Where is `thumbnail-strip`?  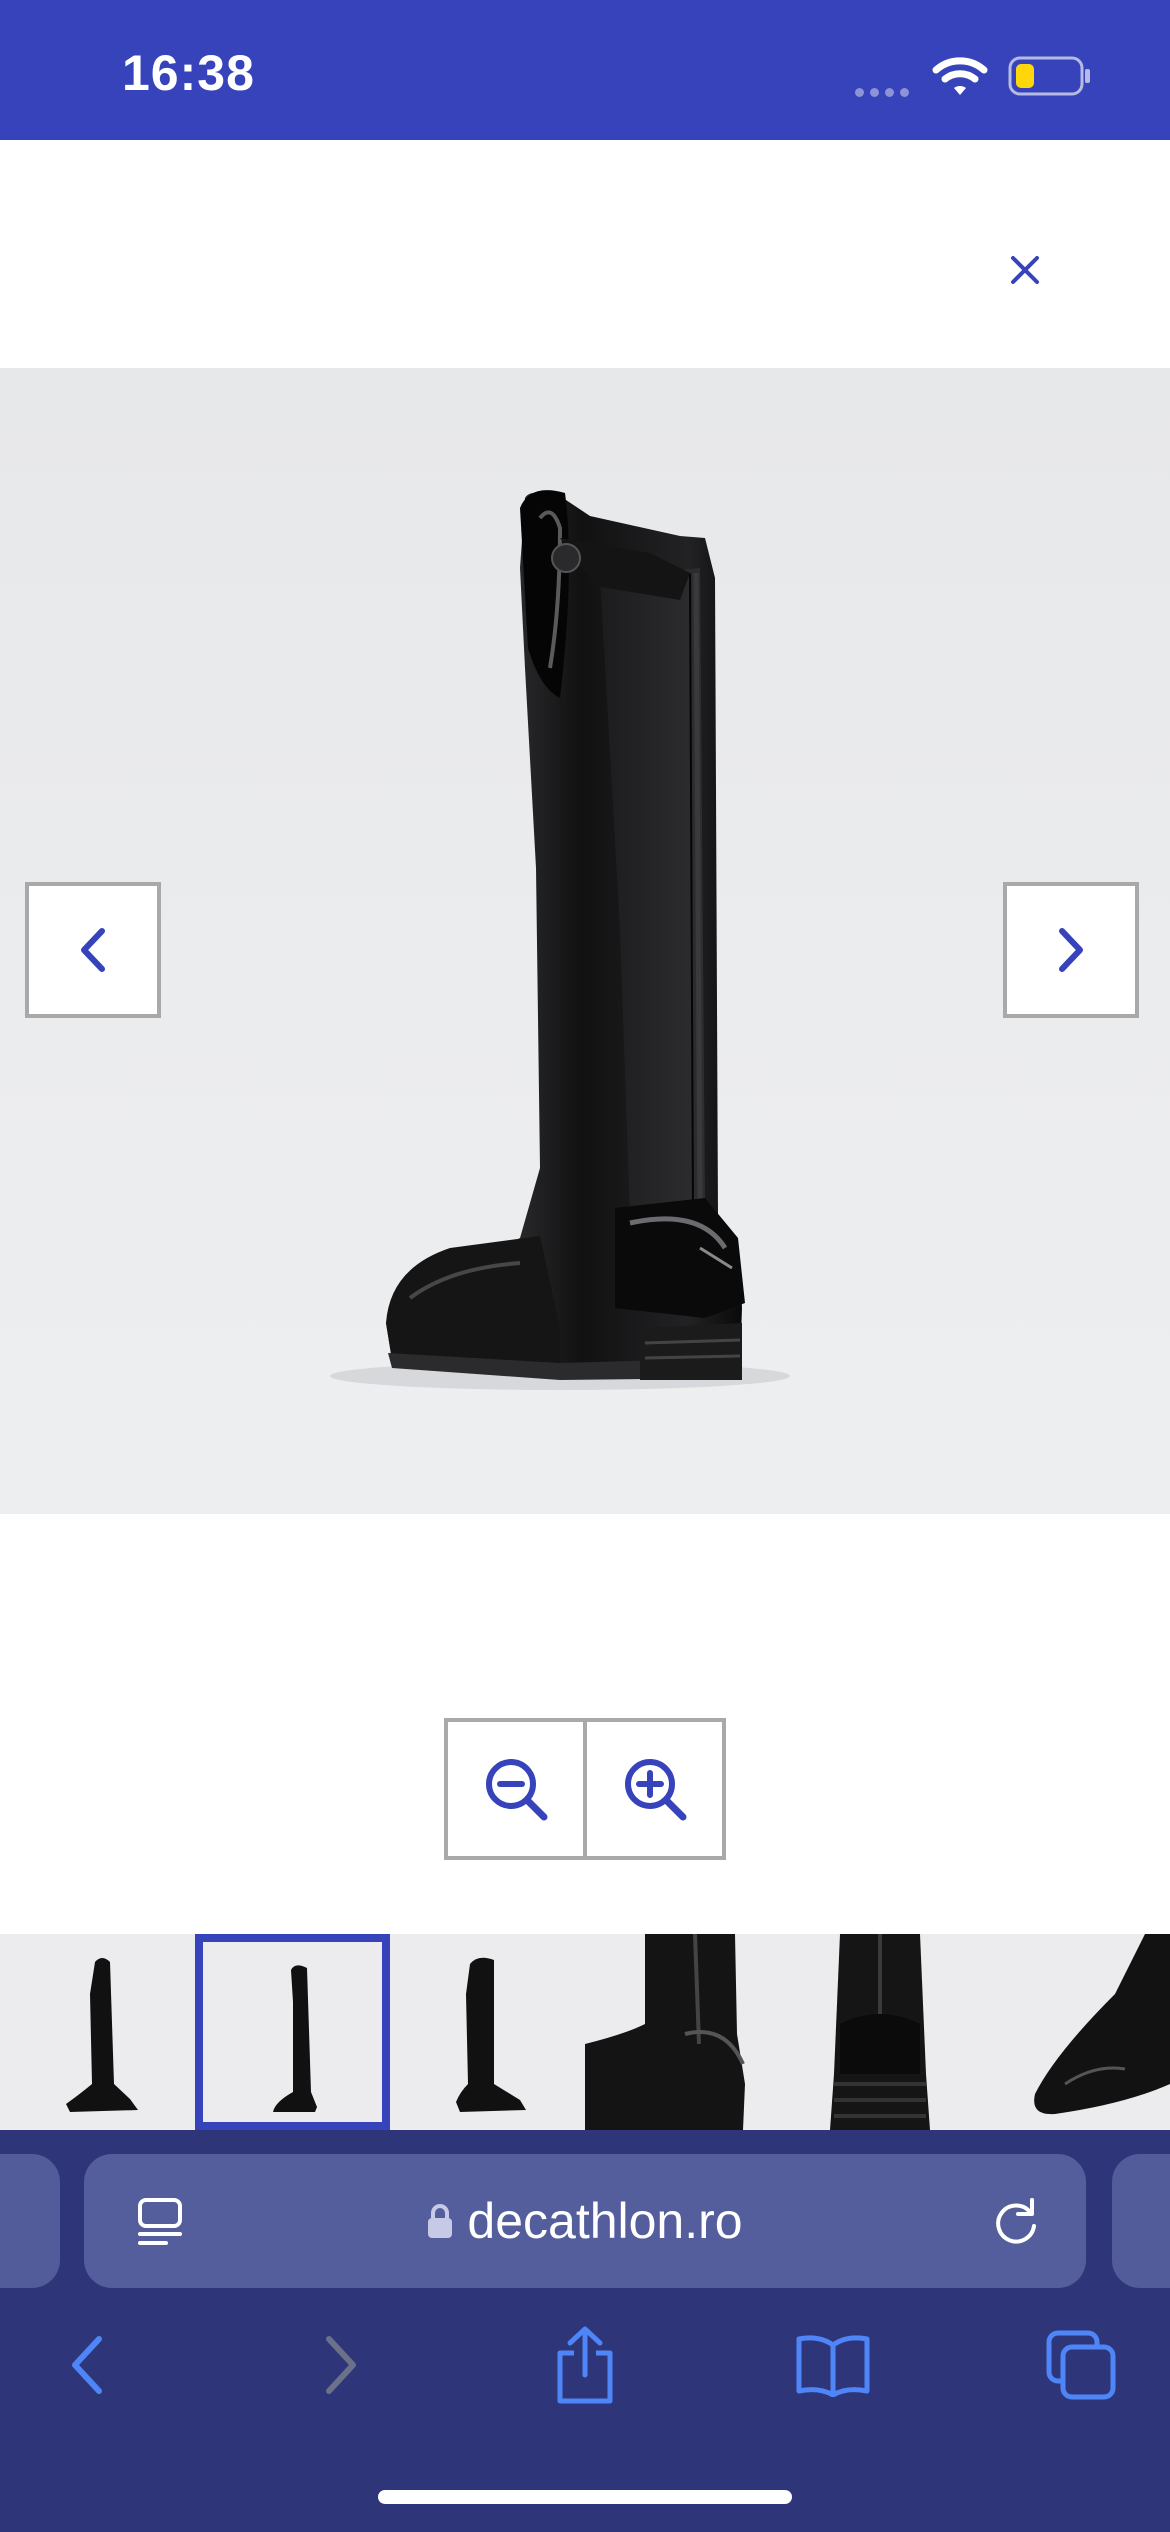
thumbnail-strip is located at coordinates (585, 2032).